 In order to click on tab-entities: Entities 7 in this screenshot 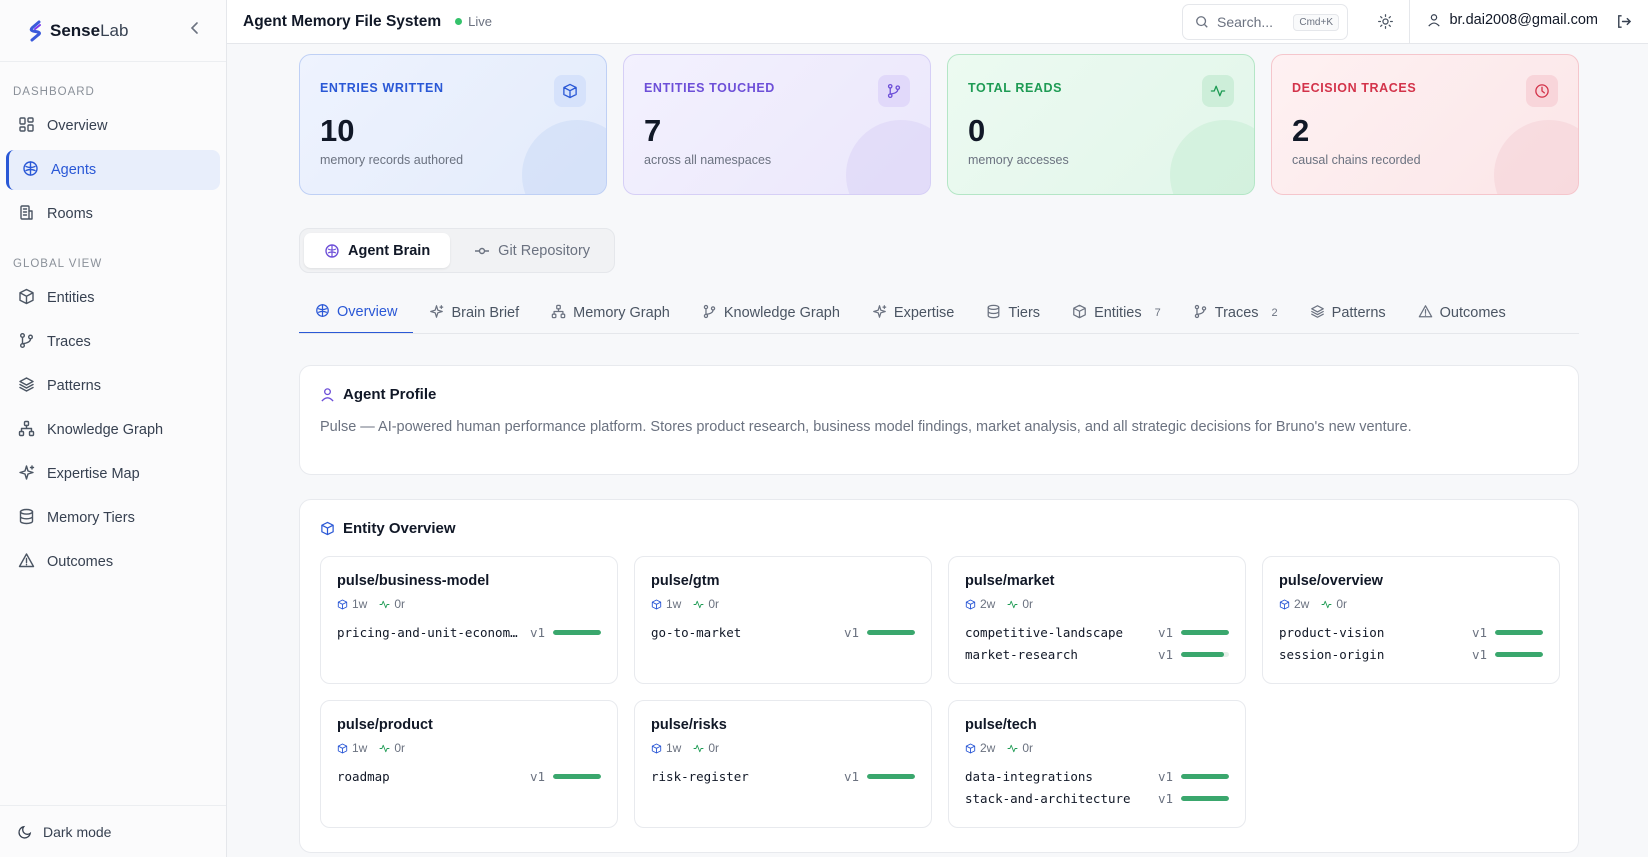, I will do `click(1116, 312)`.